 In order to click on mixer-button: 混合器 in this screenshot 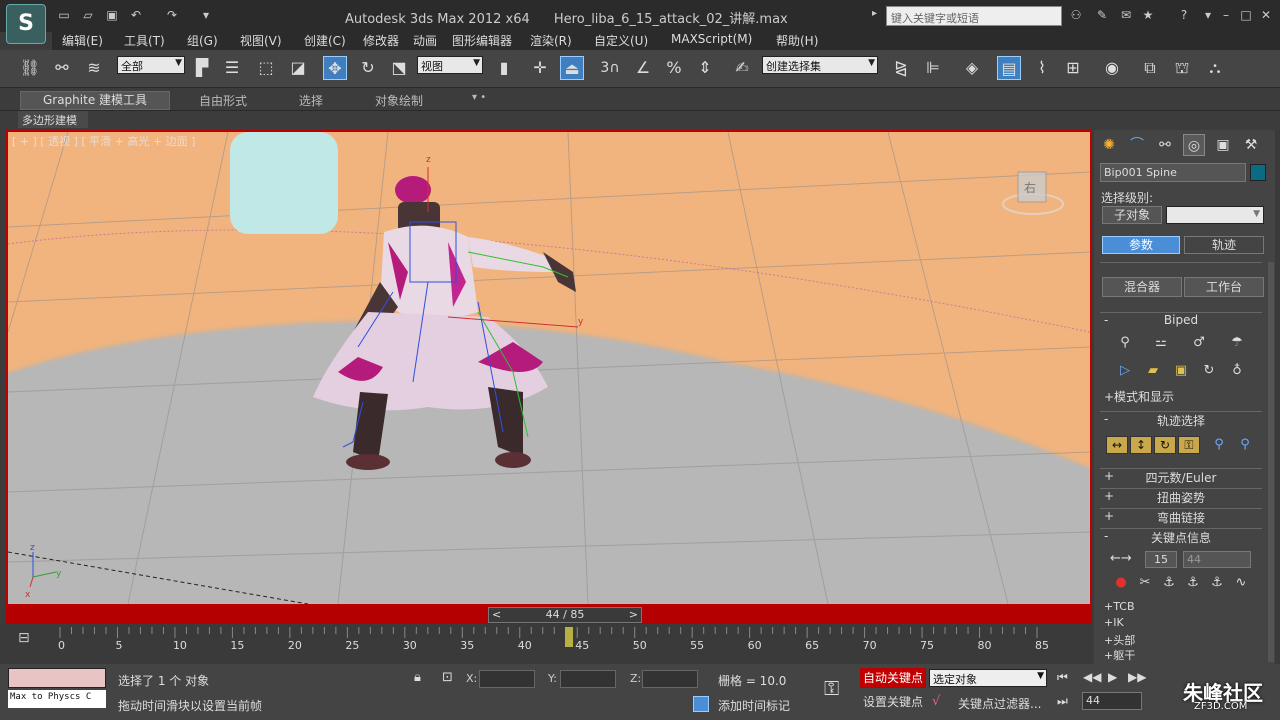, I will do `click(1142, 287)`.